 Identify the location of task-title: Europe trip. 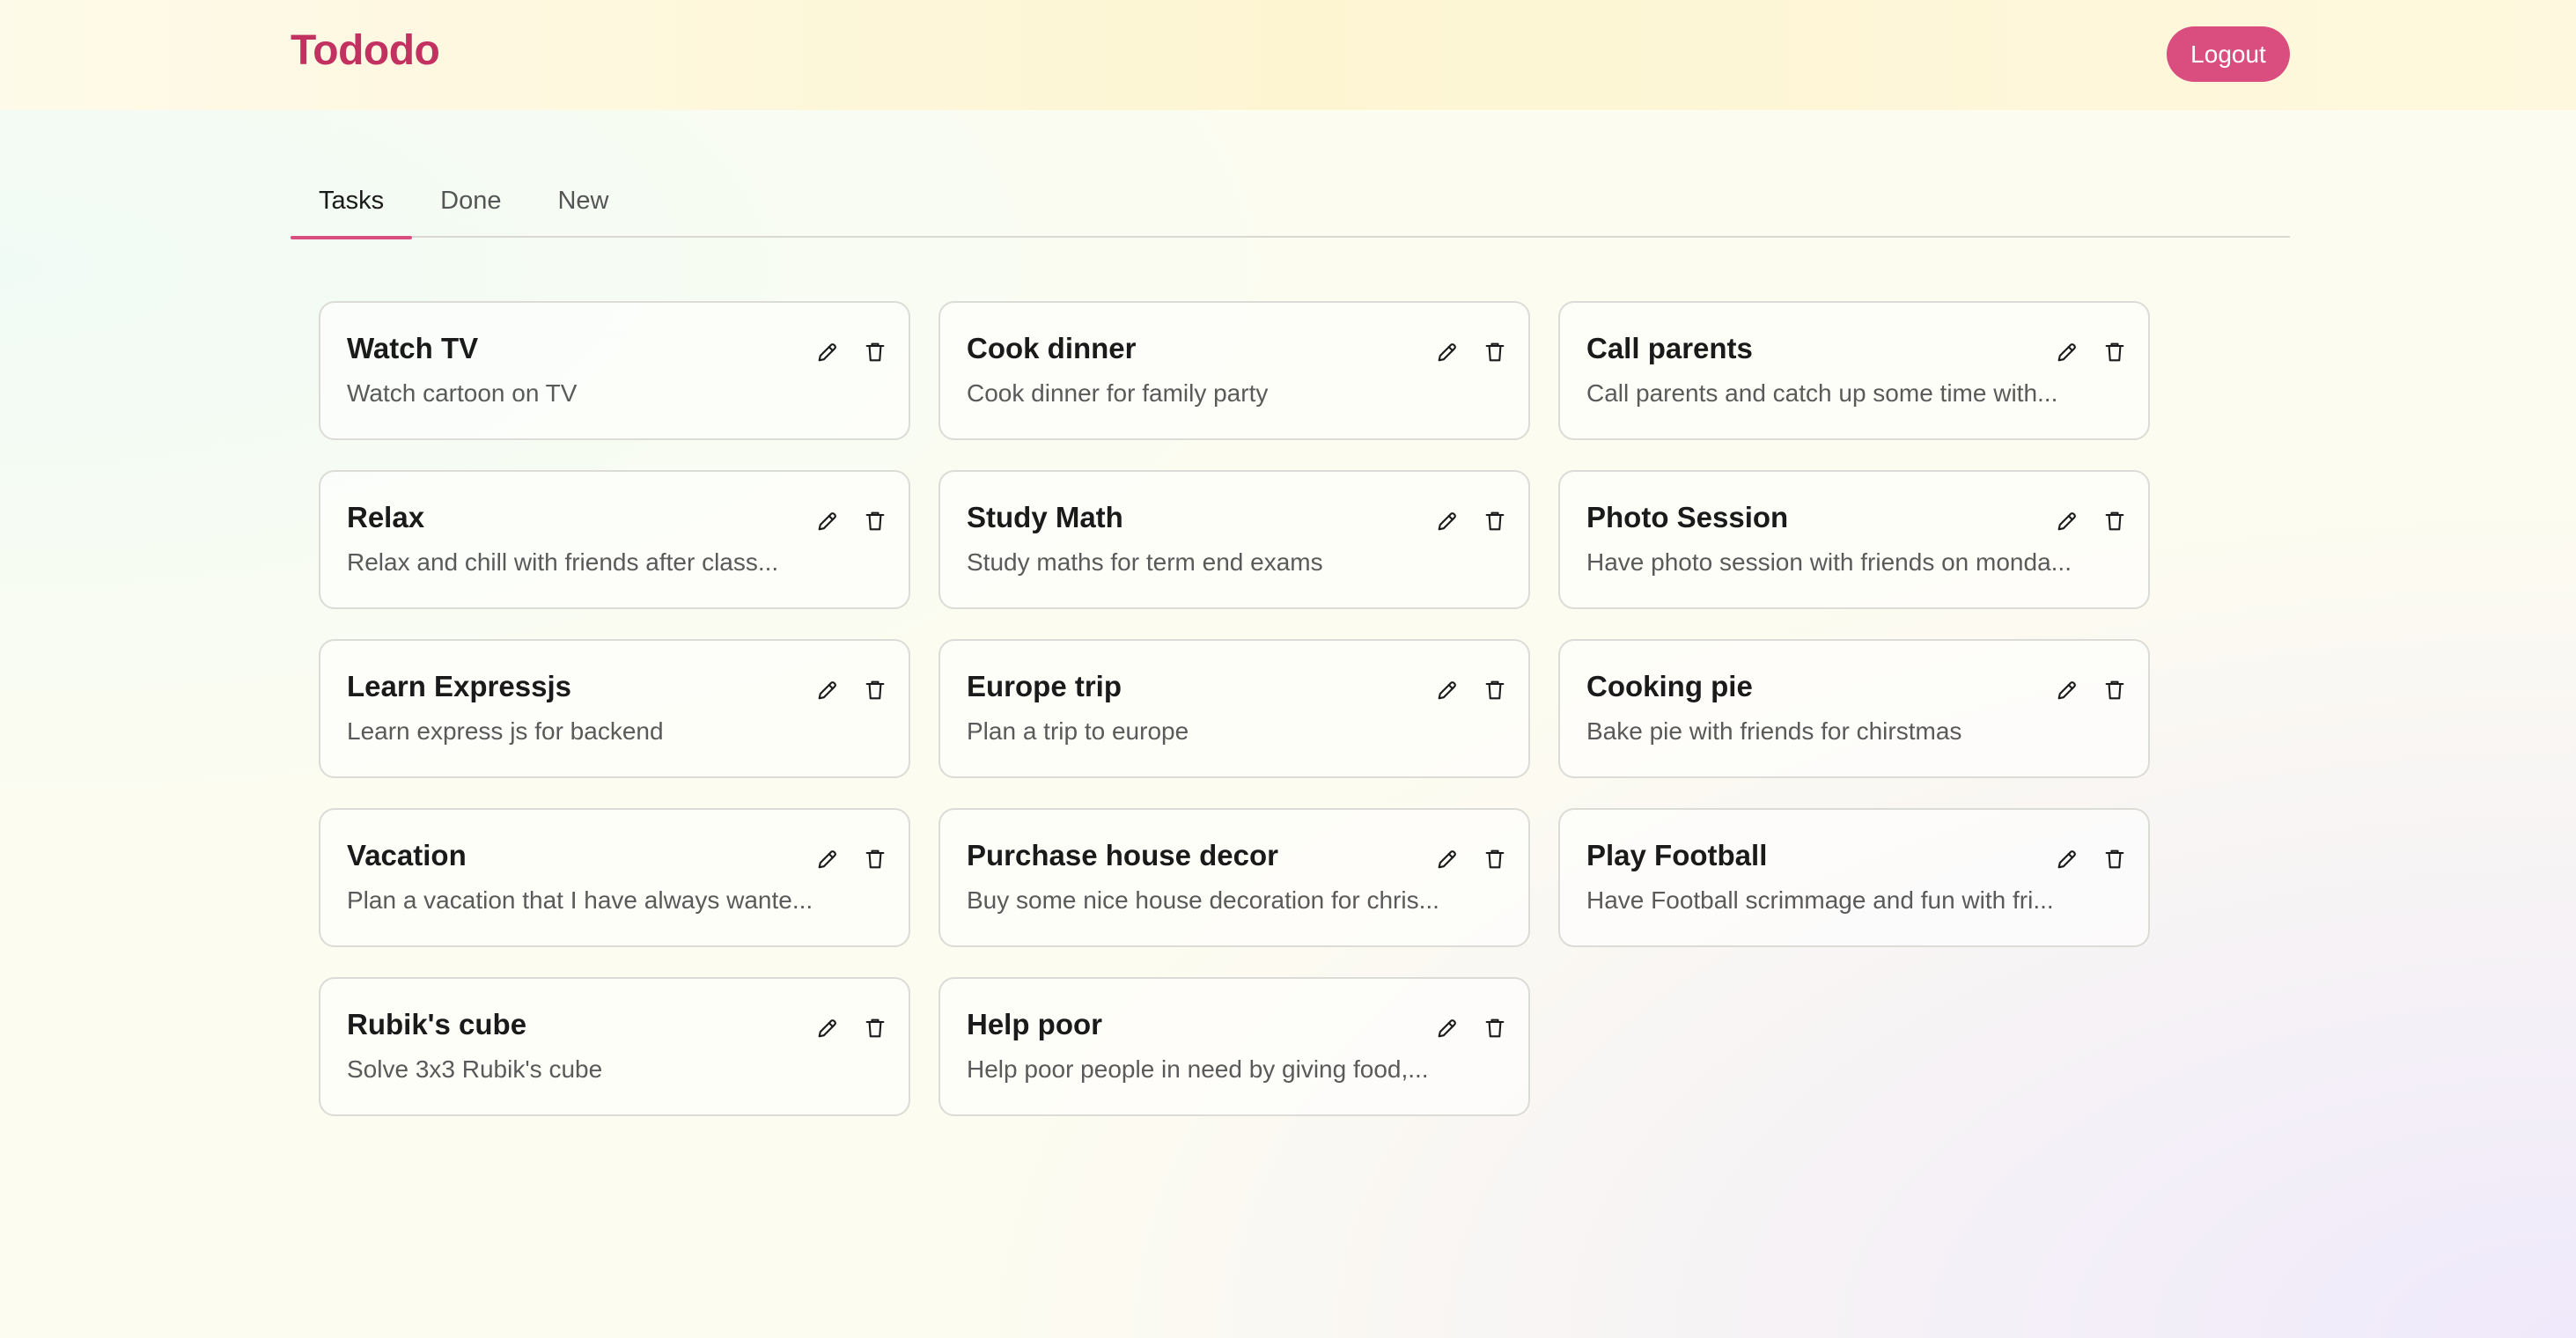
(1044, 686).